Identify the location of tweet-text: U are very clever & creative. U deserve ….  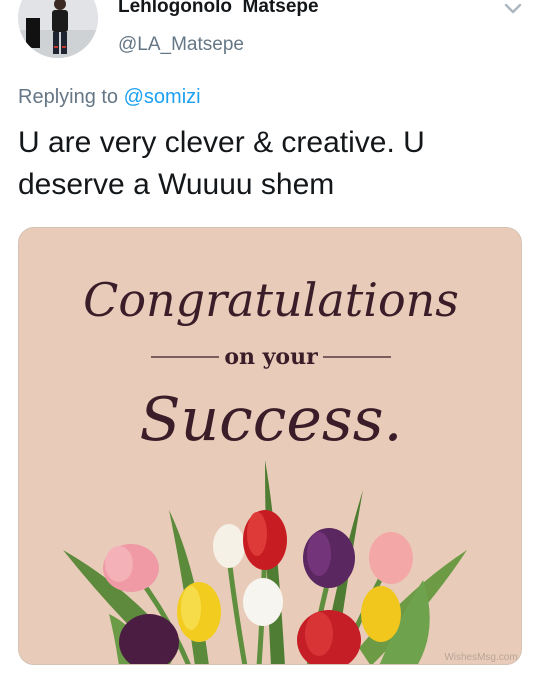
(221, 163).